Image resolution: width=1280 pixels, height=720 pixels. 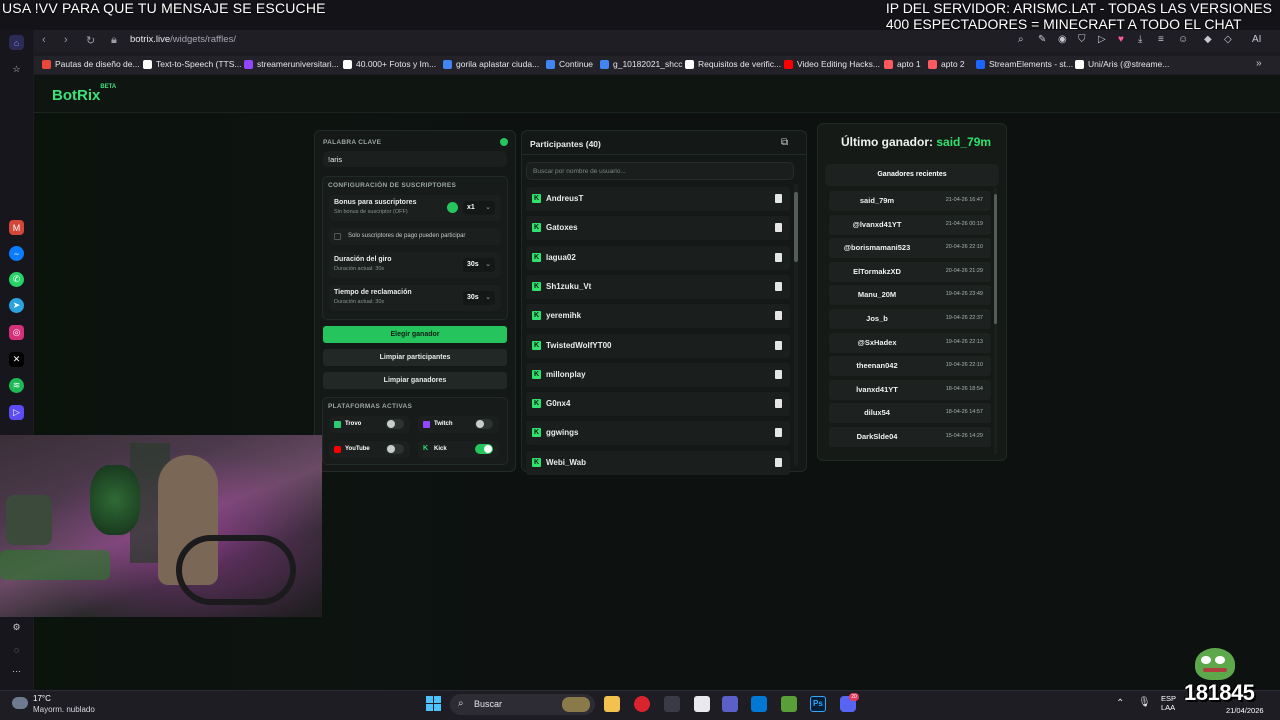 What do you see at coordinates (16, 649) in the screenshot?
I see `lightbulb-icon: ◌` at bounding box center [16, 649].